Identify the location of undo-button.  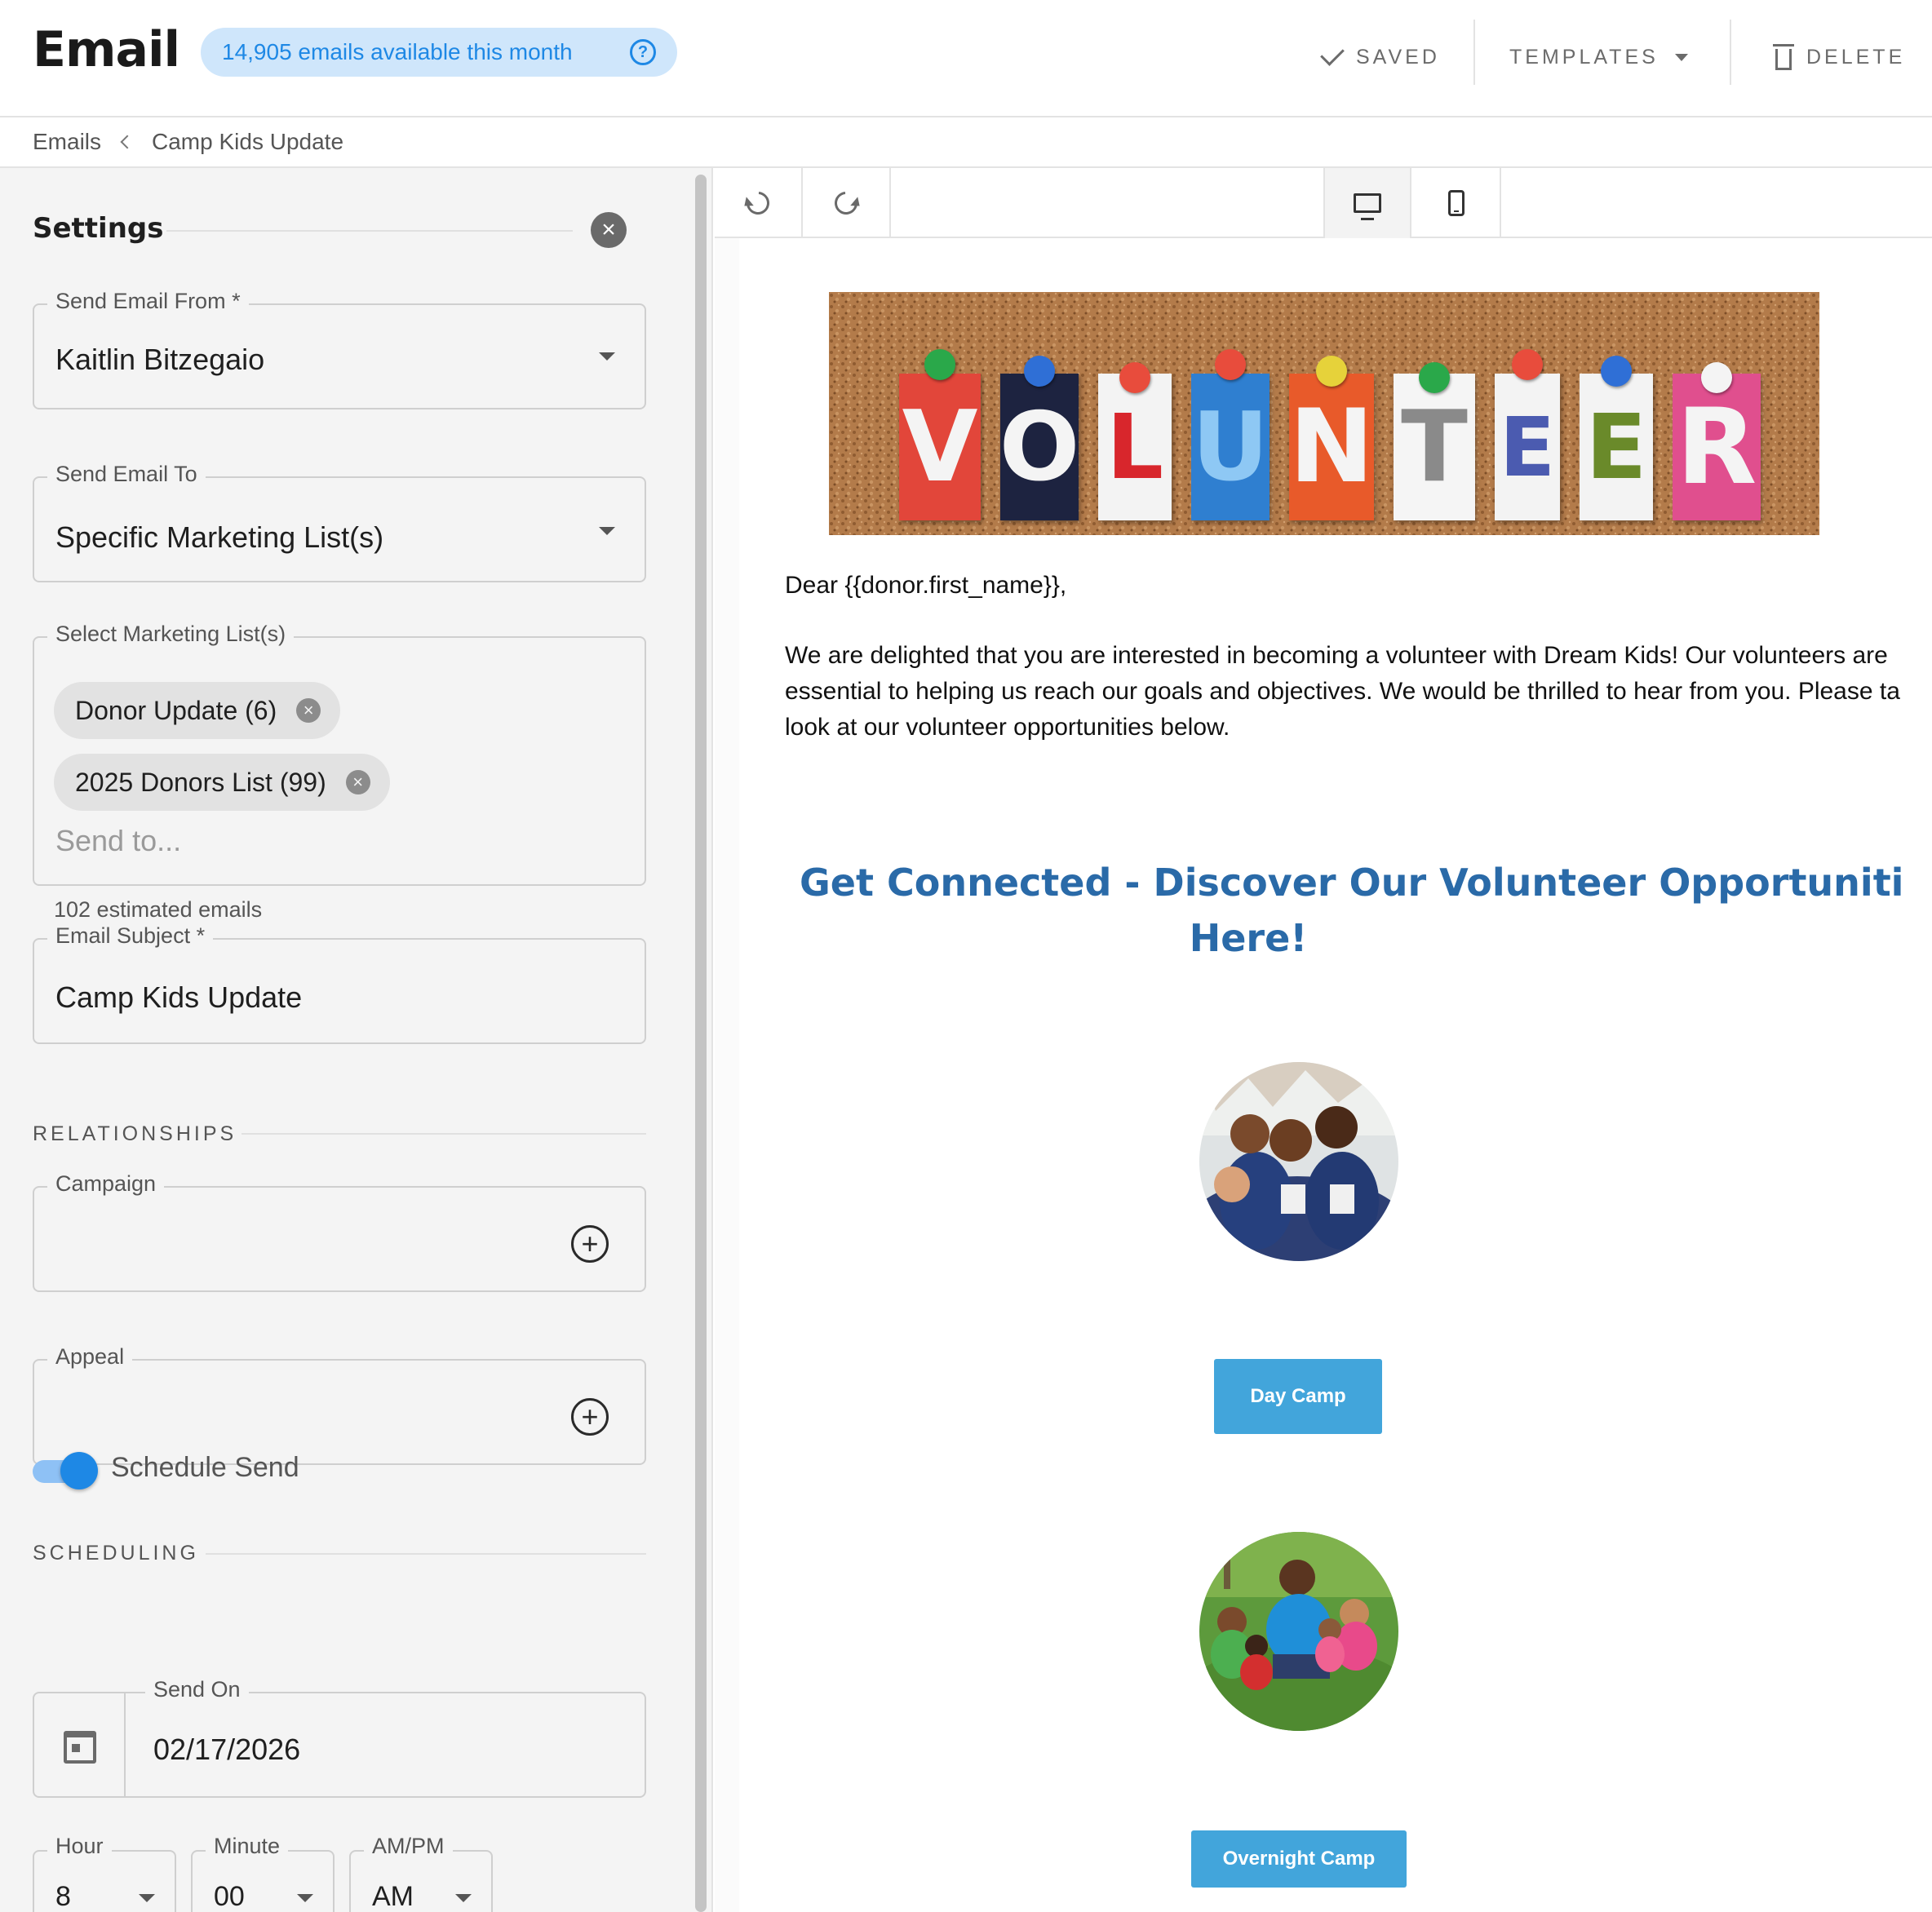
(759, 203).